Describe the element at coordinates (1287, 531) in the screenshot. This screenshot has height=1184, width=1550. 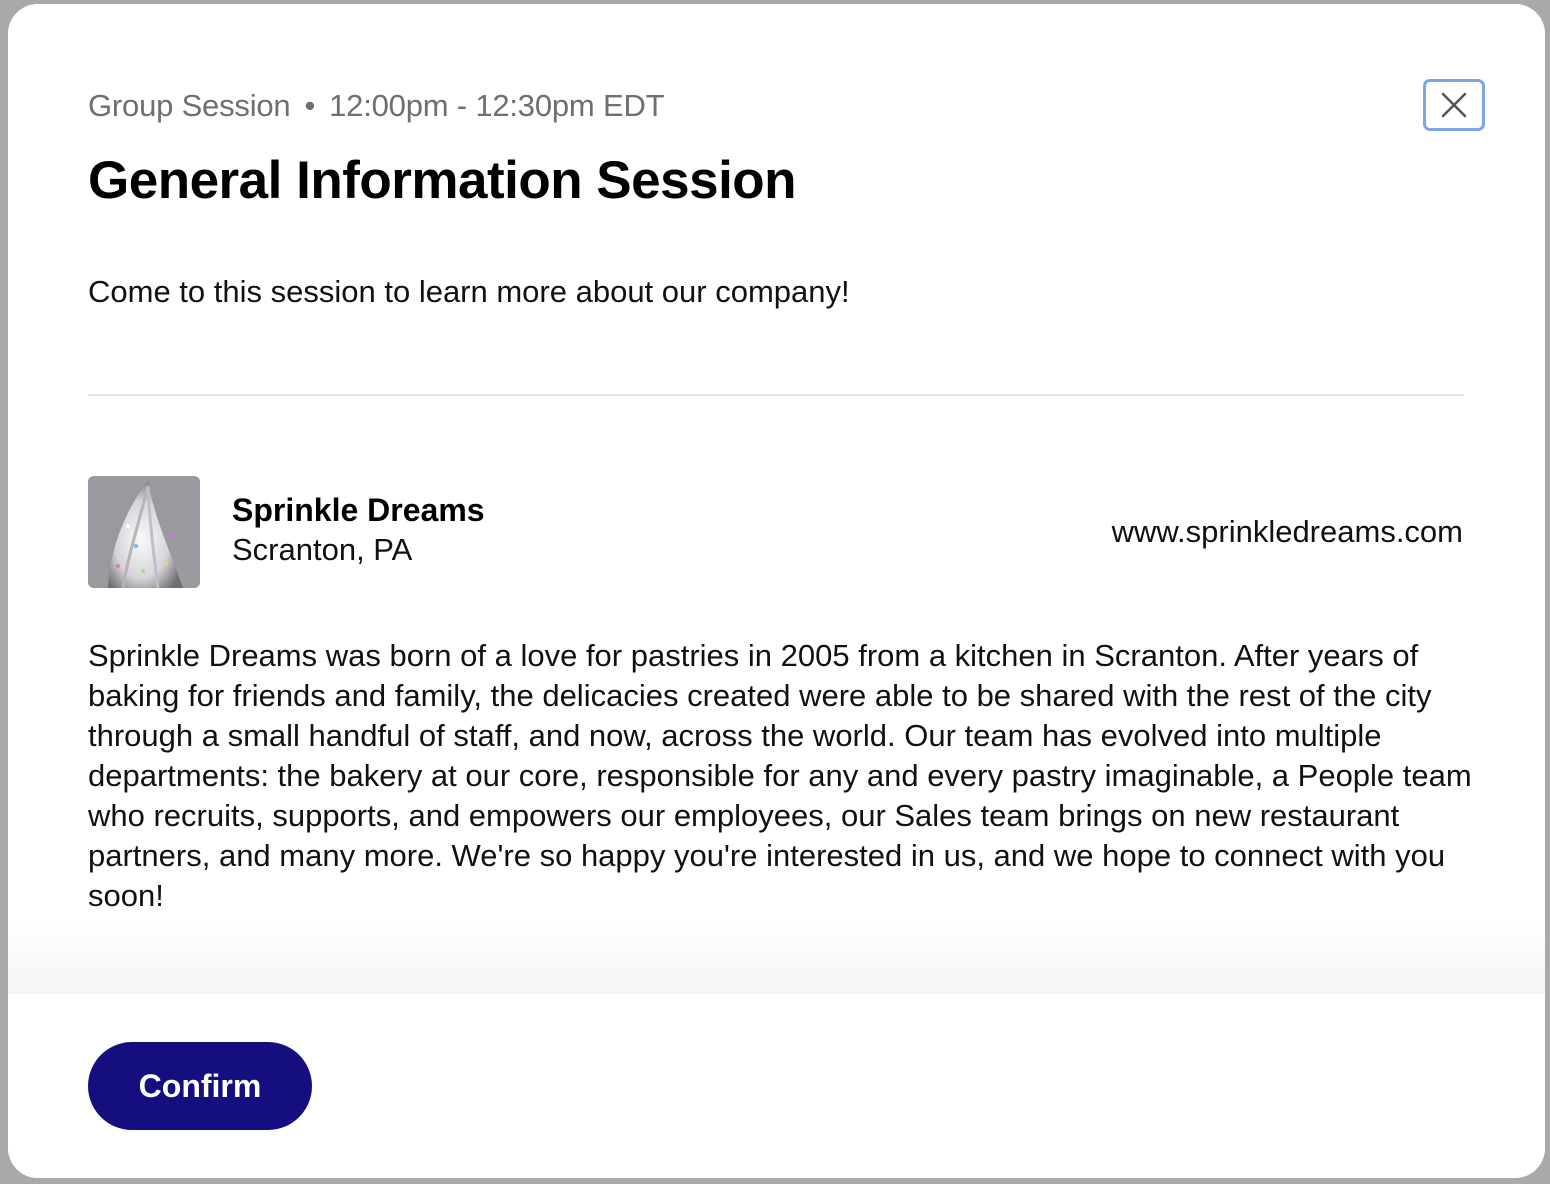
I see `company-website: www.sprinkledreams.com` at that location.